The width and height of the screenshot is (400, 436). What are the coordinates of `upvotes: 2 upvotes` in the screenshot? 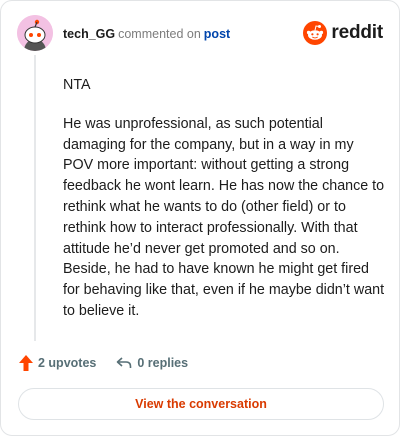 It's located at (57, 363).